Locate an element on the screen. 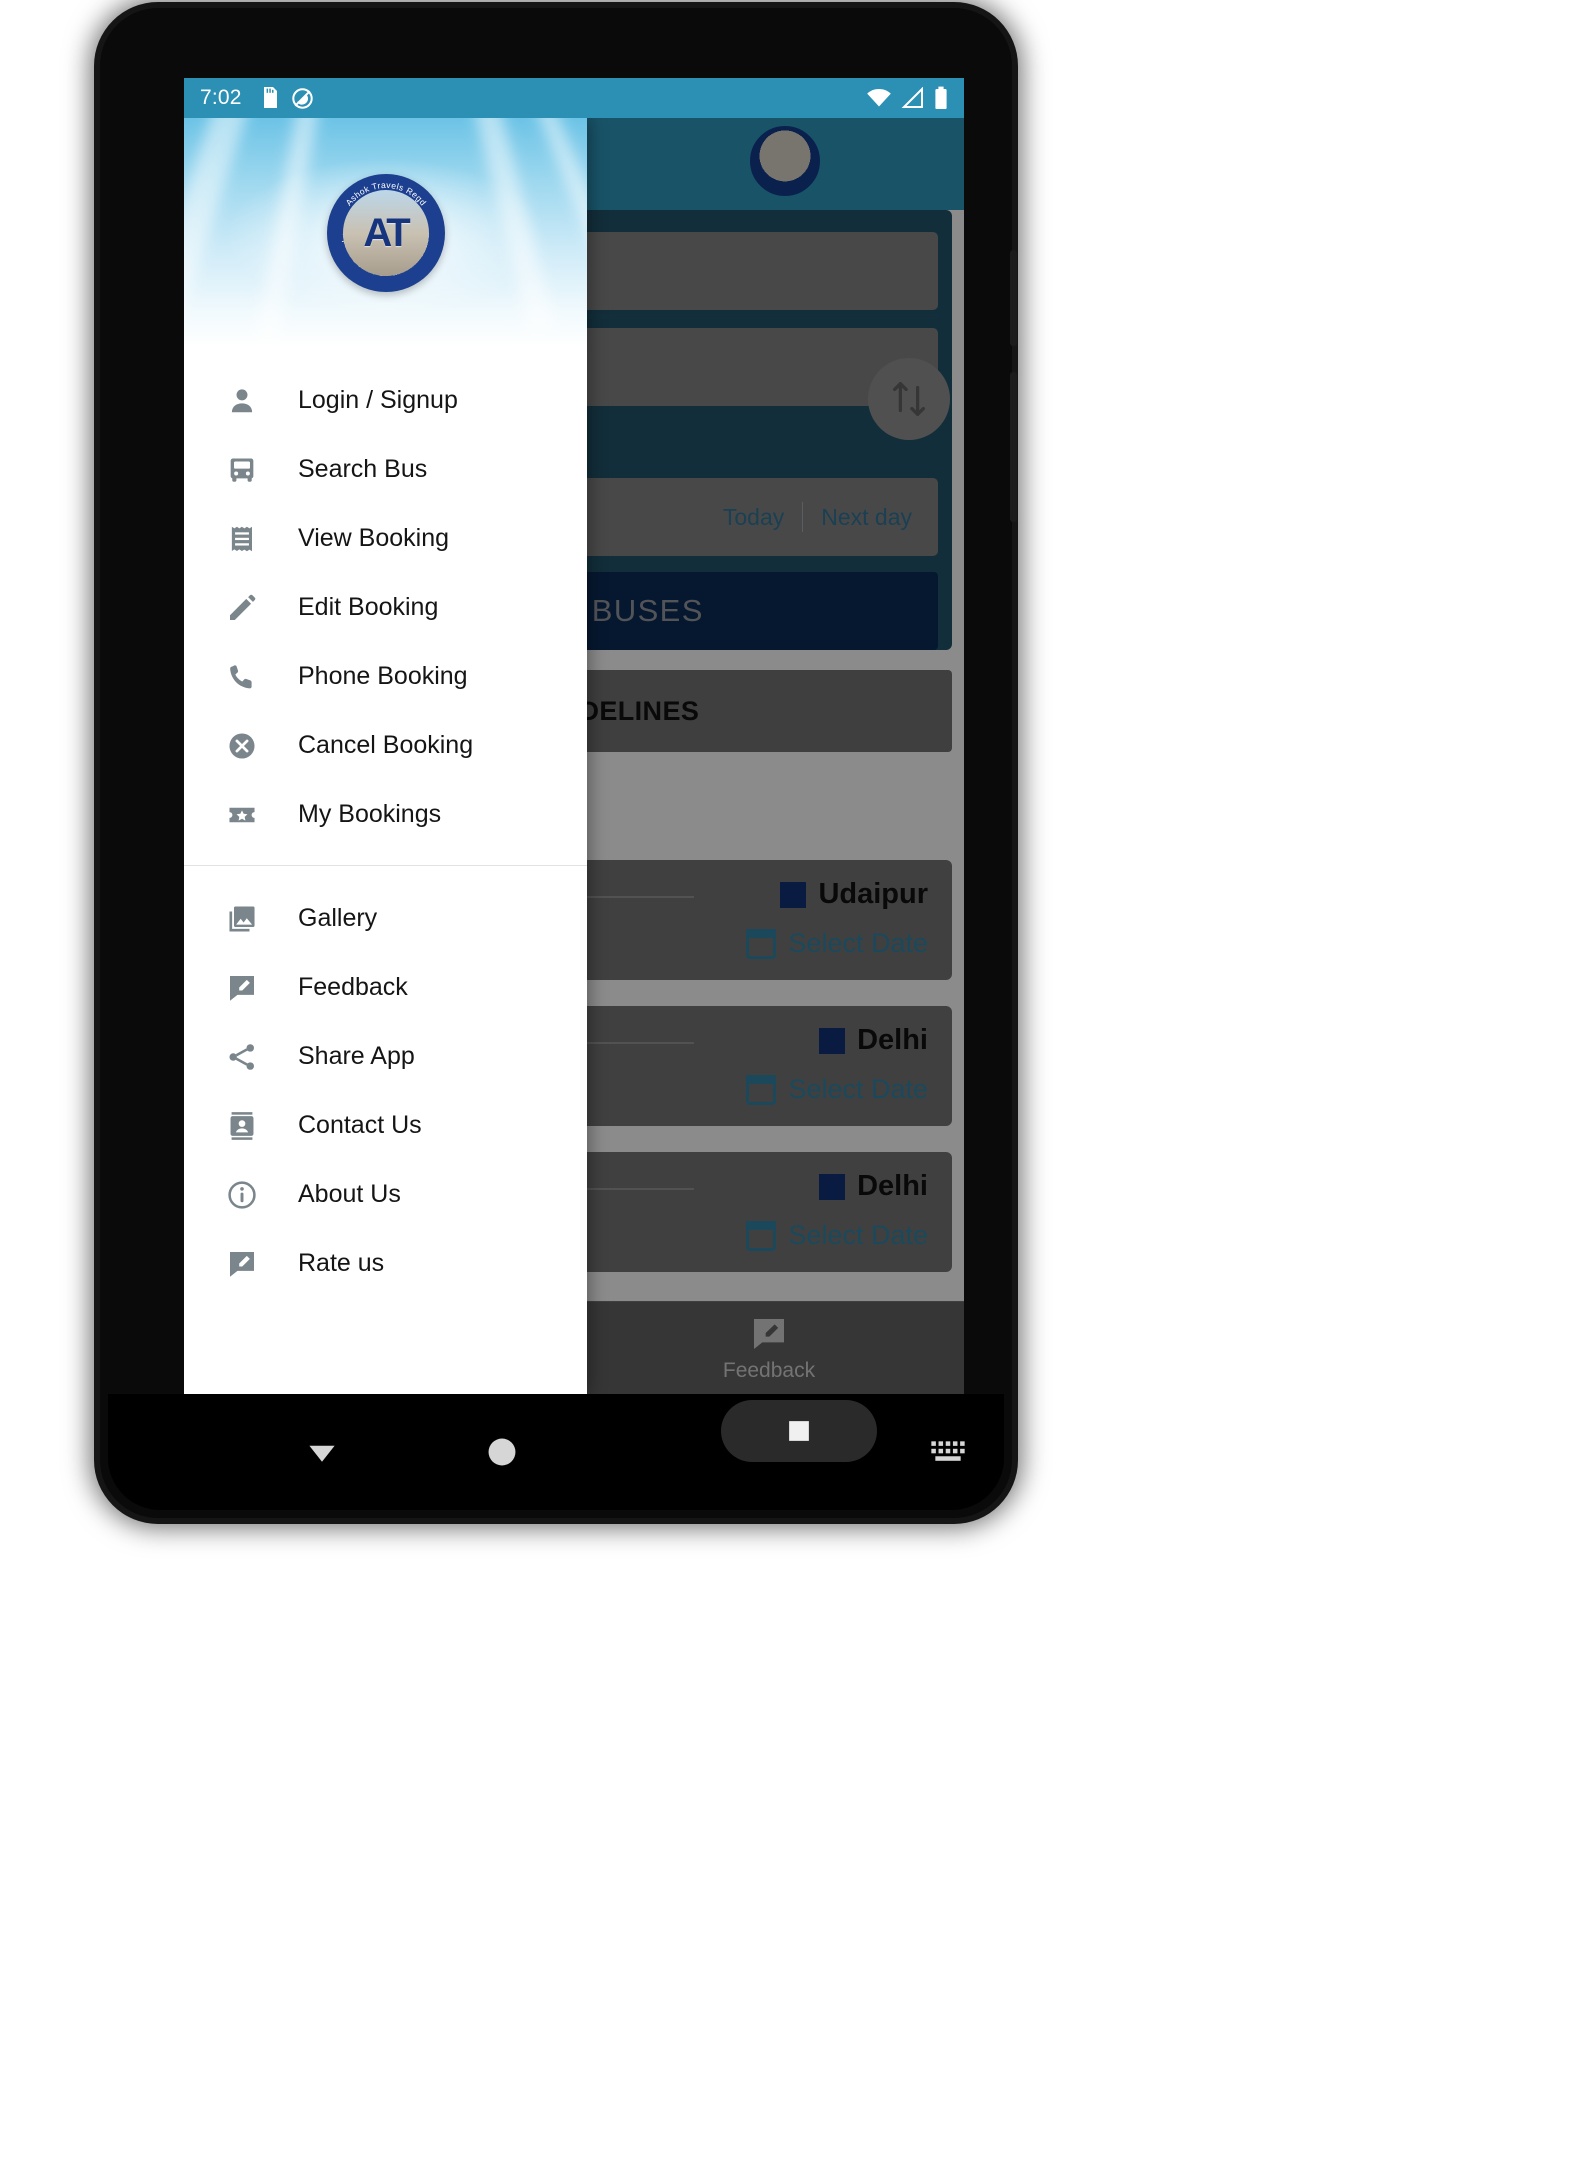 The height and width of the screenshot is (2178, 1588). nav-back-button is located at coordinates (322, 1452).